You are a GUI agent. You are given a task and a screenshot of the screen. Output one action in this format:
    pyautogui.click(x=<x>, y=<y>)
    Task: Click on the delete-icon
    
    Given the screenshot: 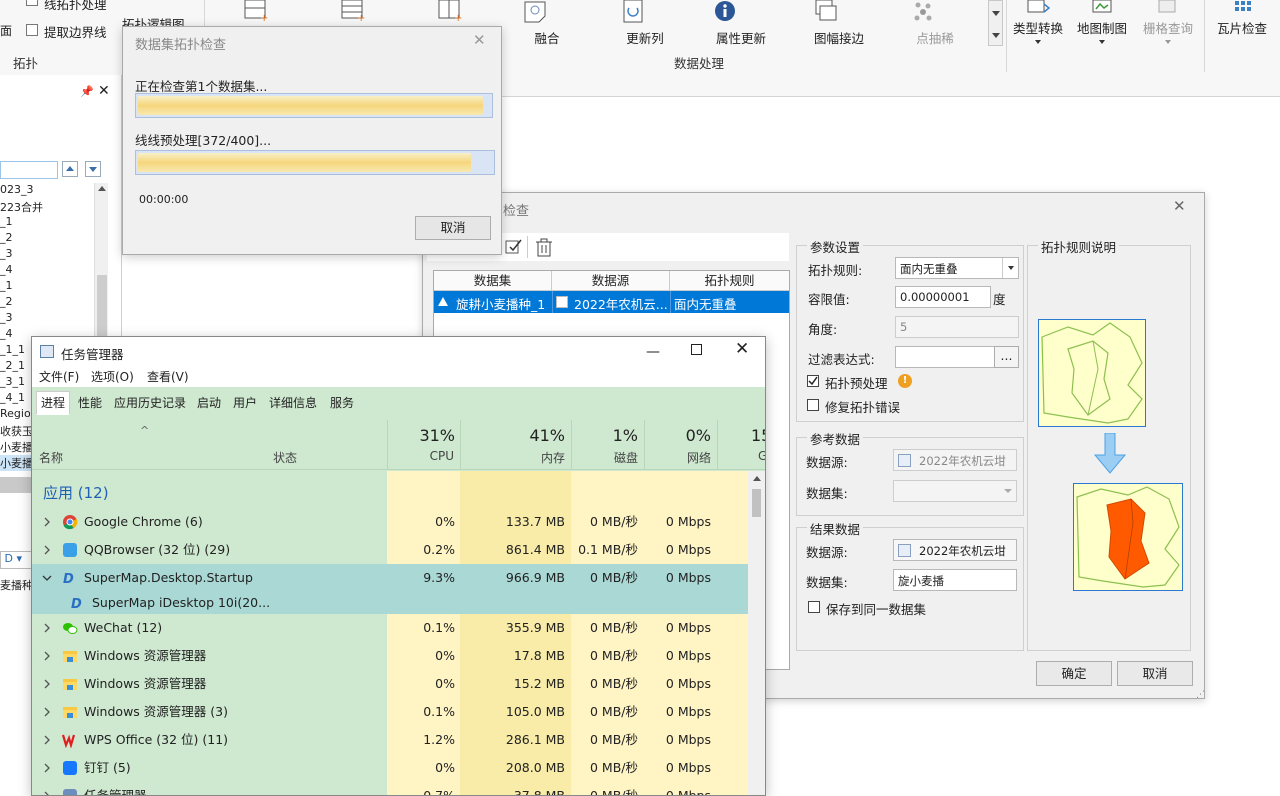 What is the action you would take?
    pyautogui.click(x=544, y=248)
    